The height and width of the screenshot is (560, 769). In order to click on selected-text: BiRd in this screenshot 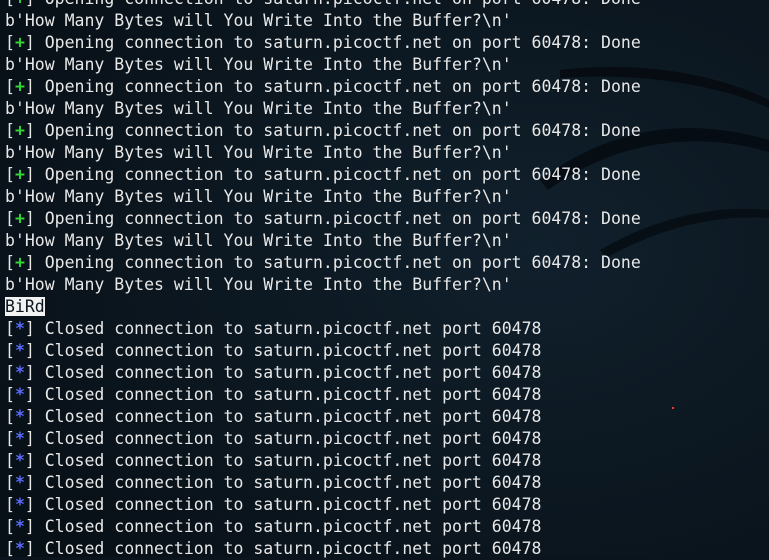, I will do `click(25, 306)`.